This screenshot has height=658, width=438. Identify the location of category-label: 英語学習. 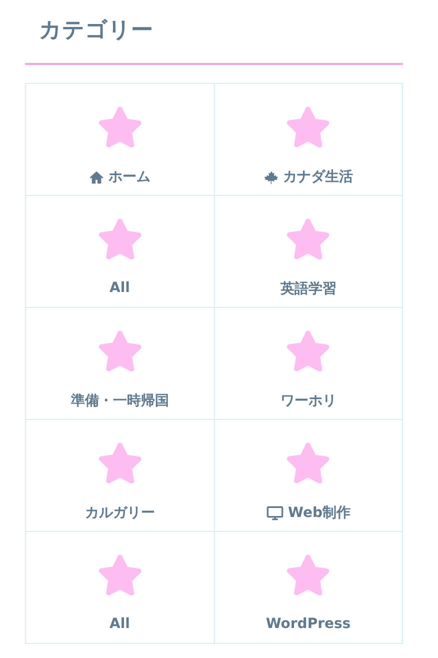
(308, 289).